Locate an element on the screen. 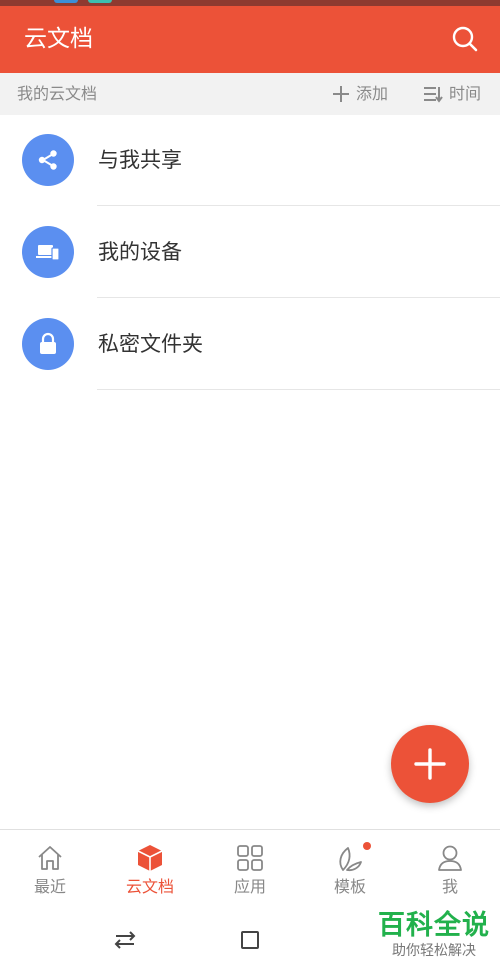 The image size is (500, 972). list-item-label: 私密文件夹 is located at coordinates (150, 344).